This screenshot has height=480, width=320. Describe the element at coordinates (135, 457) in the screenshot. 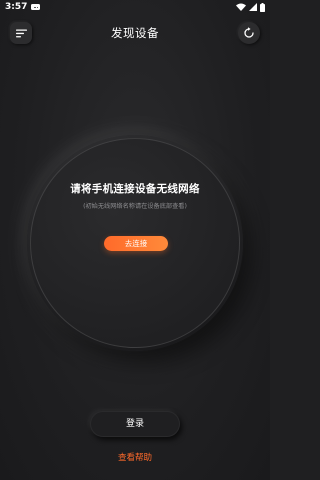

I see `help-link: 查看帮助` at that location.